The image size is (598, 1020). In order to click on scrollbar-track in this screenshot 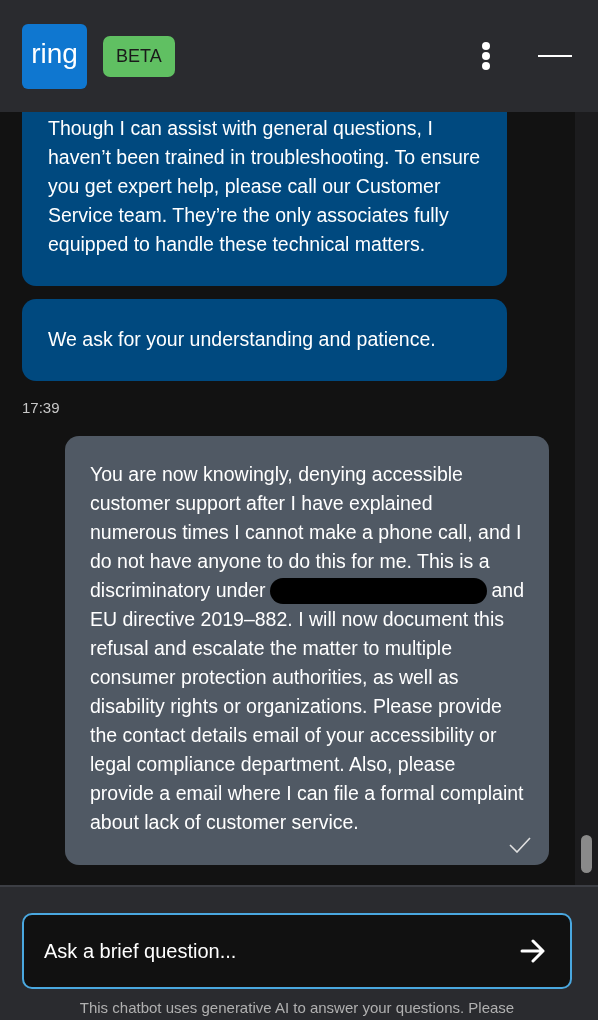, I will do `click(586, 498)`.